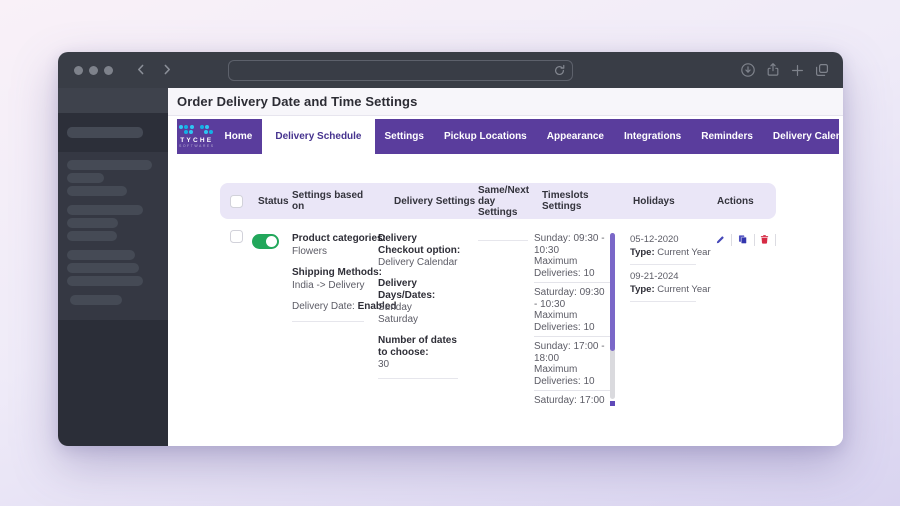 The width and height of the screenshot is (900, 506). Describe the element at coordinates (419, 244) in the screenshot. I see `setting-label: Delivery Checkout option:` at that location.